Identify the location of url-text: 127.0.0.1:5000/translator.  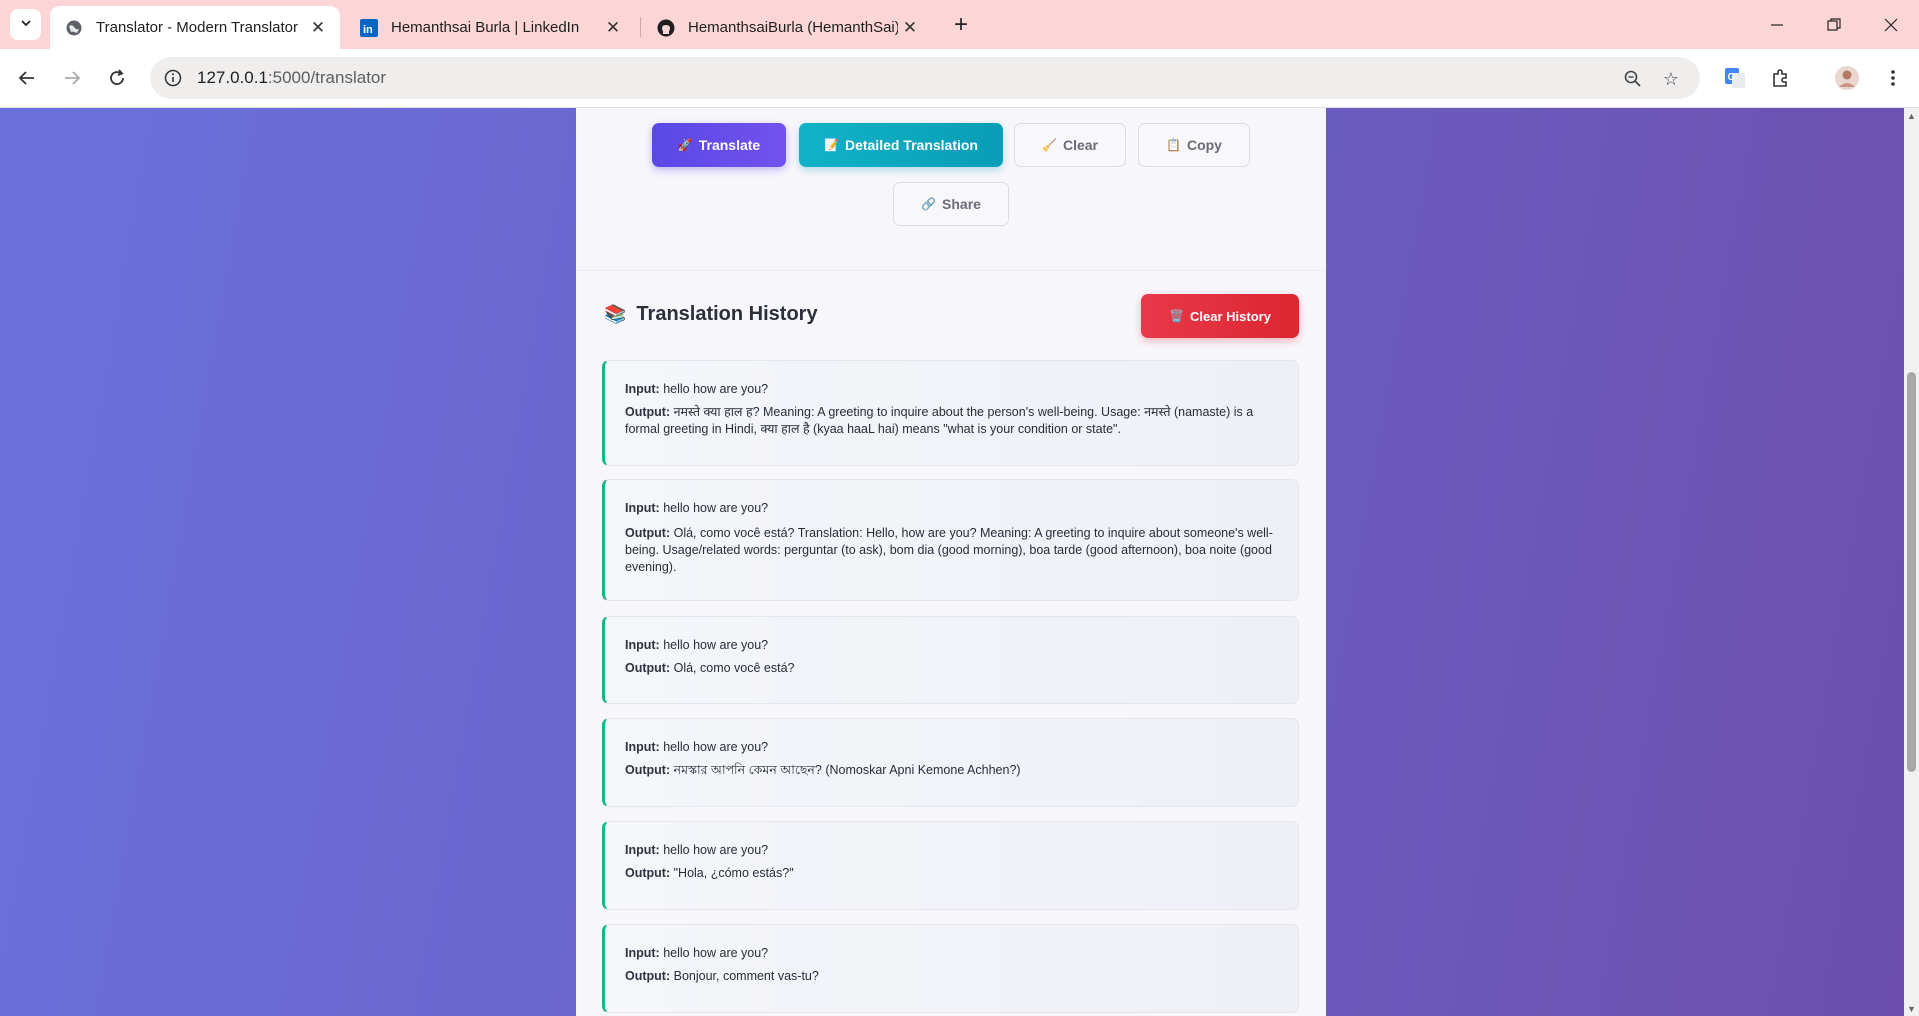
(291, 78).